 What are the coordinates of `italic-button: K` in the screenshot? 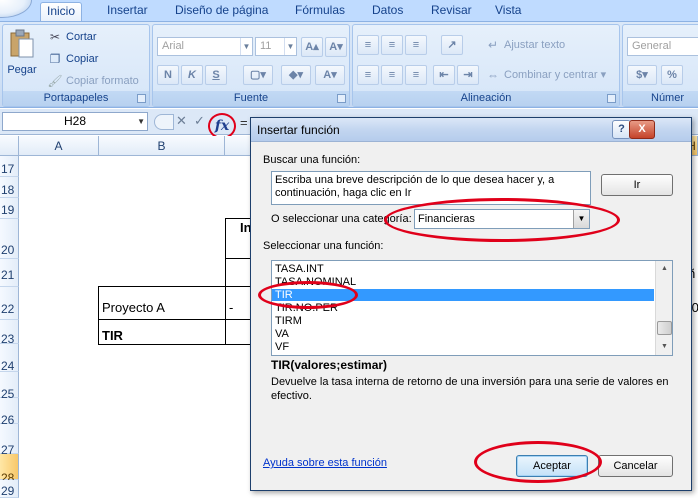 It's located at (192, 75).